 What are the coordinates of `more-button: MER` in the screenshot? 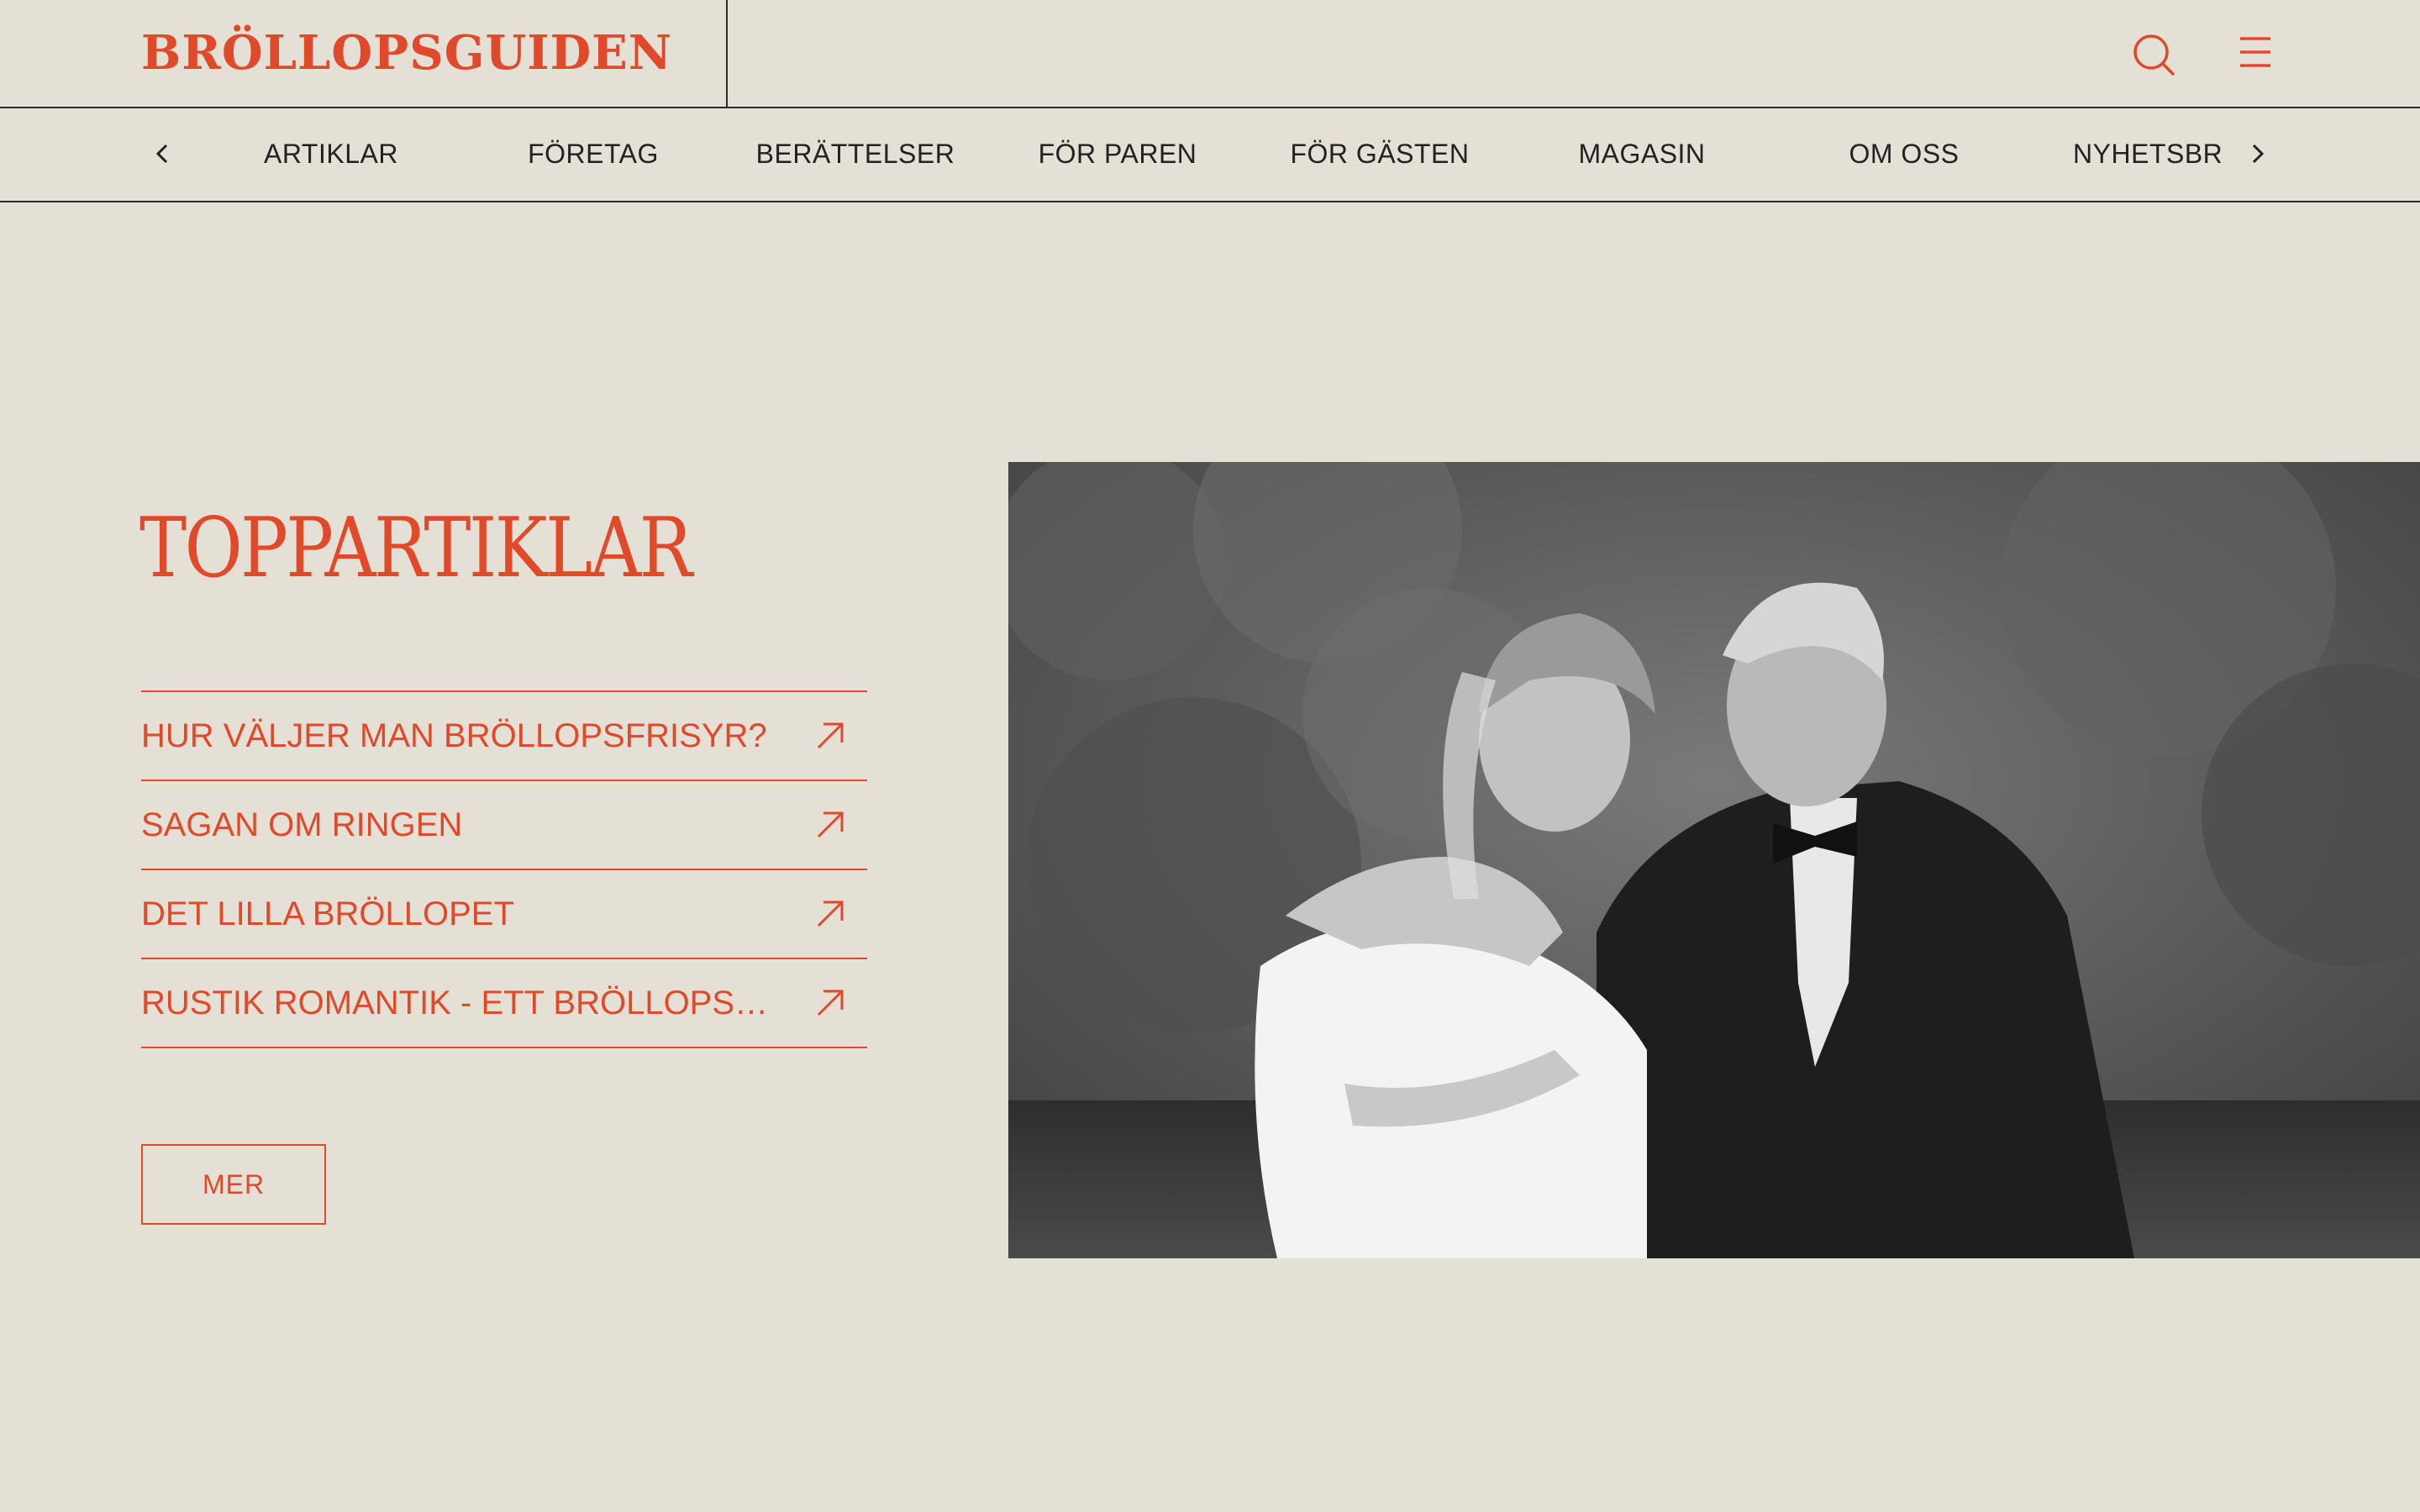 It's located at (233, 1184).